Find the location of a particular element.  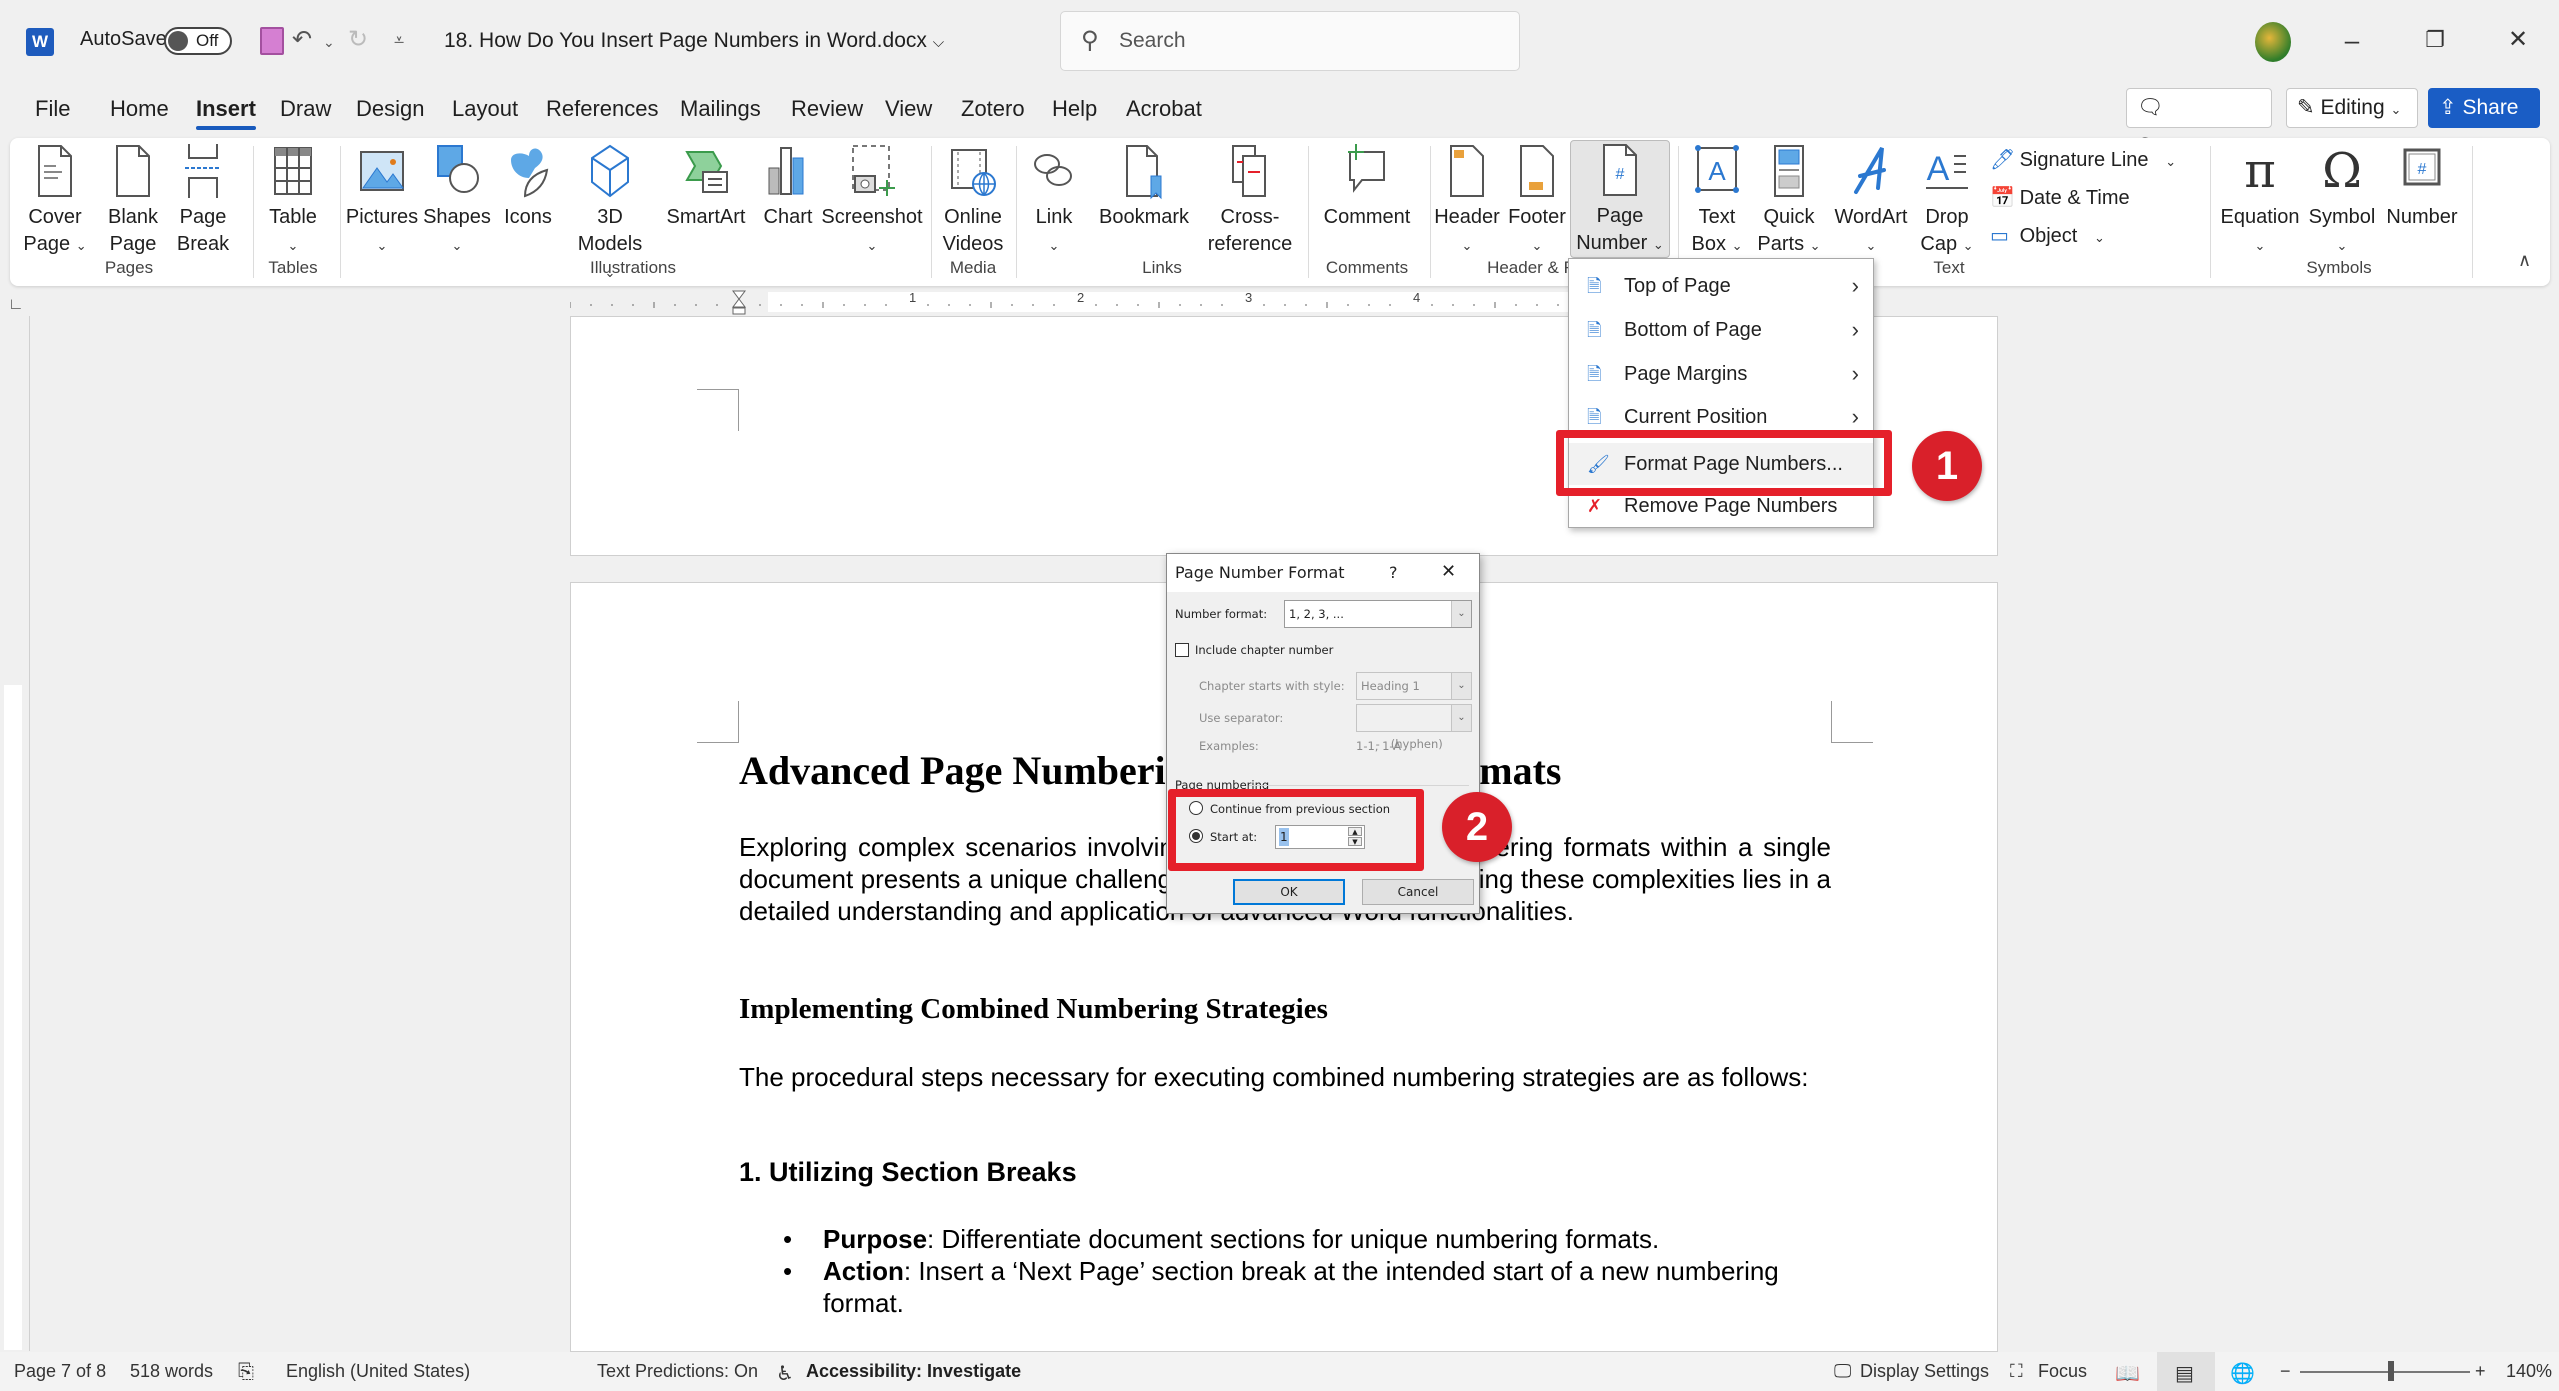

text-predictions-status: Text Predictions: On is located at coordinates (677, 1371).